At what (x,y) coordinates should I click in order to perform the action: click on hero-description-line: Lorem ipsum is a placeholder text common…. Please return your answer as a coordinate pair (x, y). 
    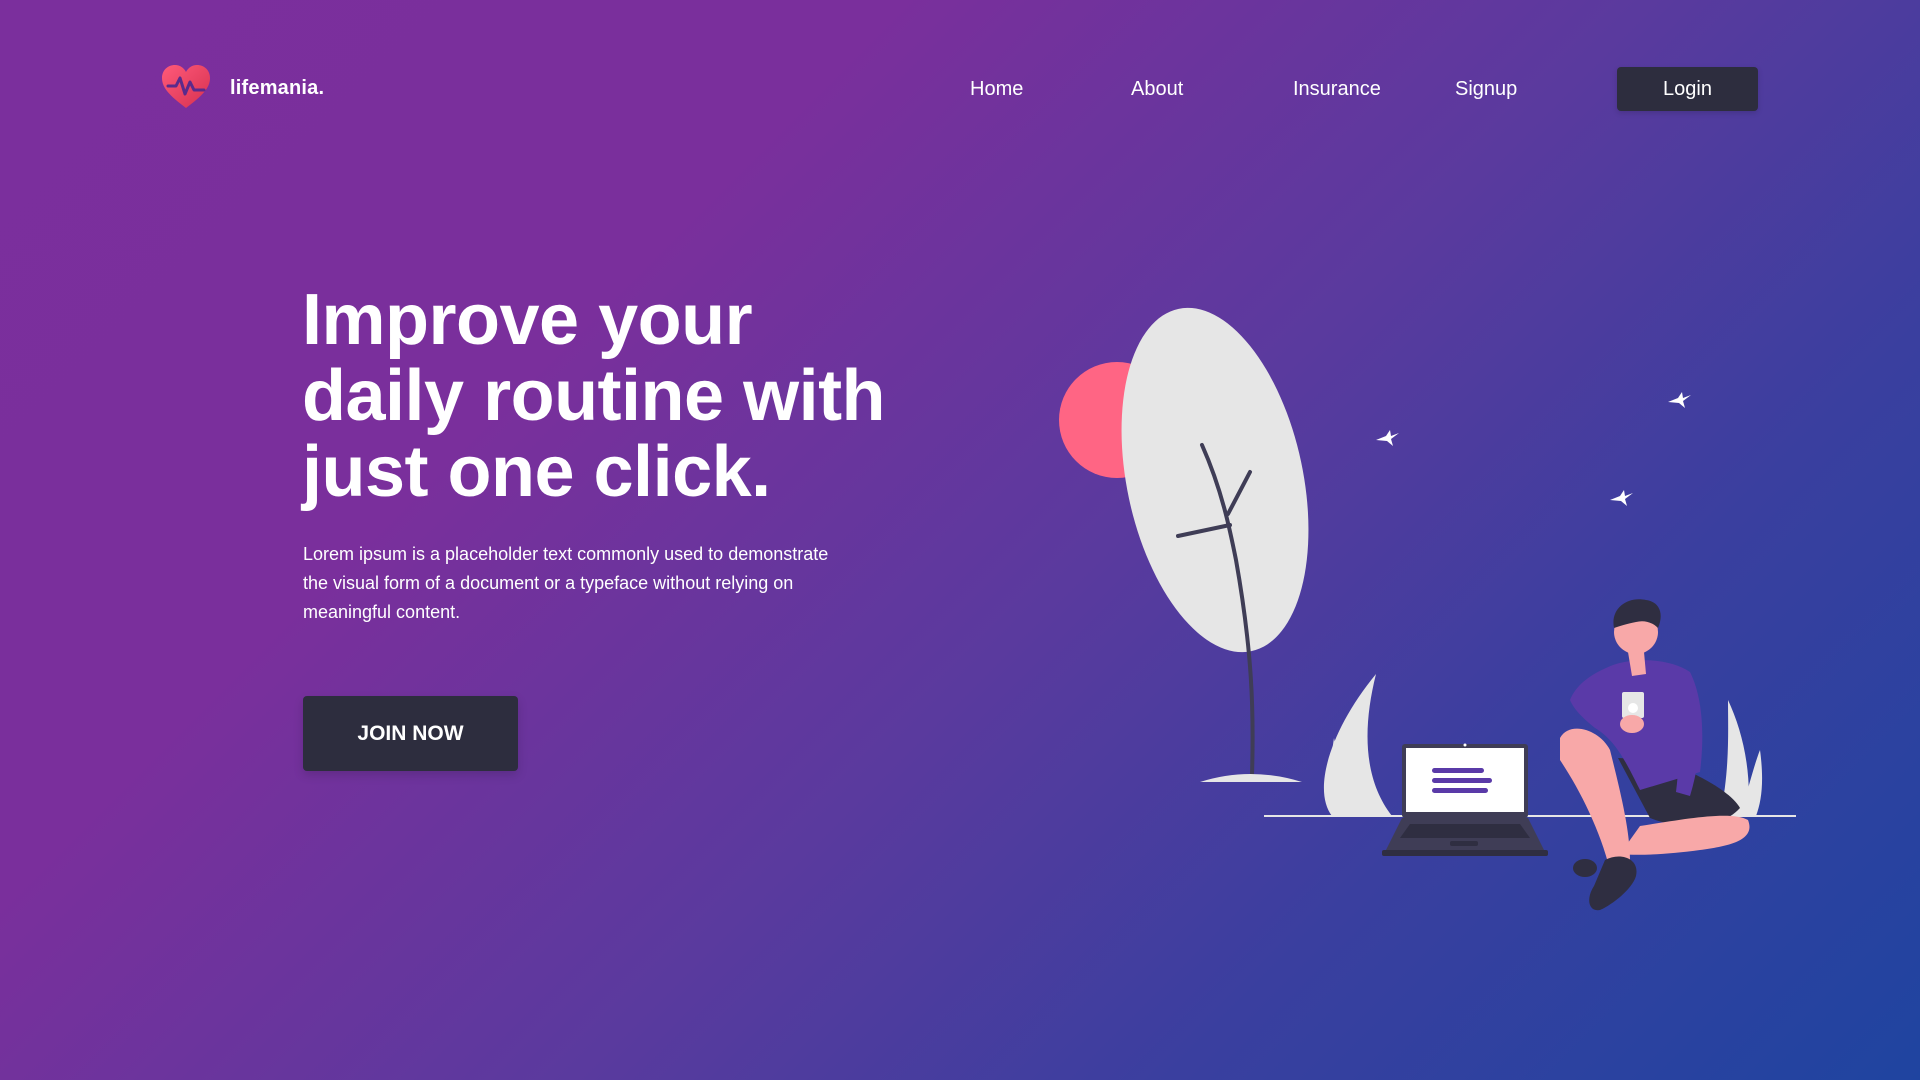
    Looking at the image, I should click on (566, 554).